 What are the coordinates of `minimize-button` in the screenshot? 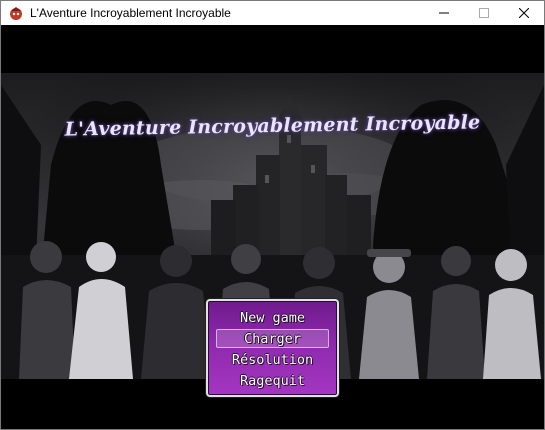 It's located at (444, 13).